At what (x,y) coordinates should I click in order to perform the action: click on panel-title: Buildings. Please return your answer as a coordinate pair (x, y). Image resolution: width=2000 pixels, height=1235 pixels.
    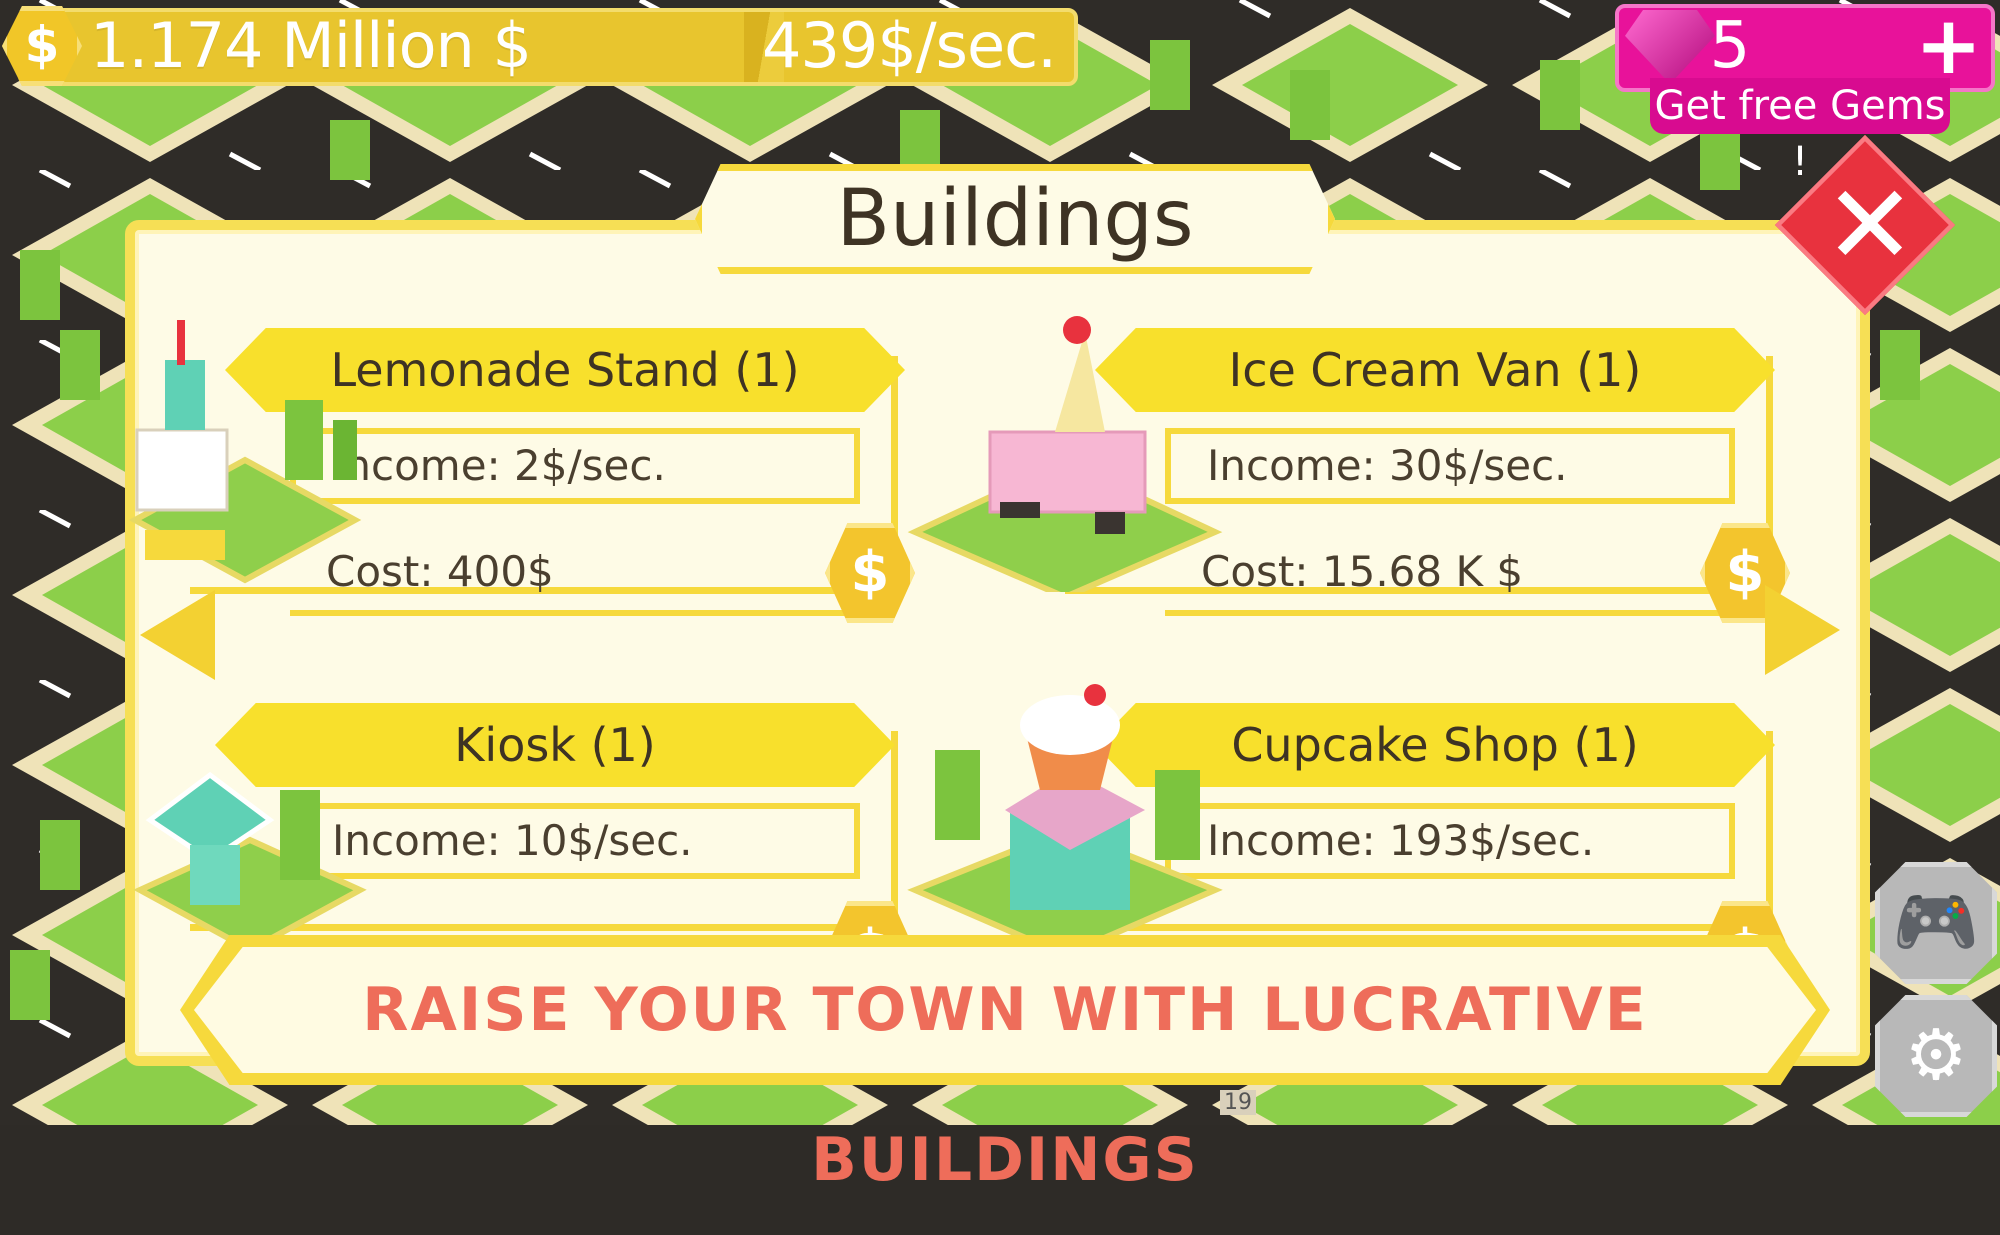
    Looking at the image, I should click on (1015, 219).